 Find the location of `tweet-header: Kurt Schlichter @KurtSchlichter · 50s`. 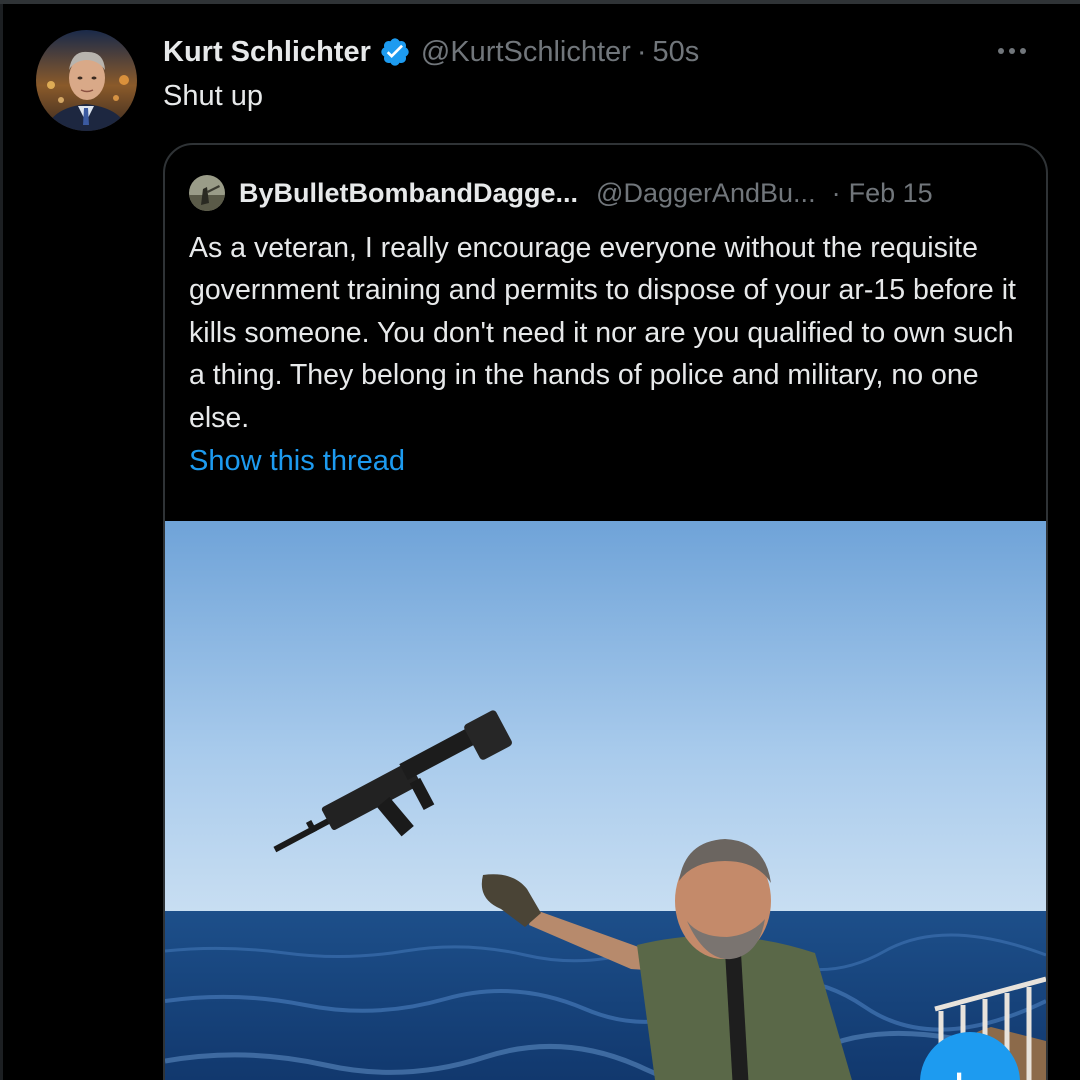

tweet-header: Kurt Schlichter @KurtSchlichter · 50s is located at coordinates (431, 52).